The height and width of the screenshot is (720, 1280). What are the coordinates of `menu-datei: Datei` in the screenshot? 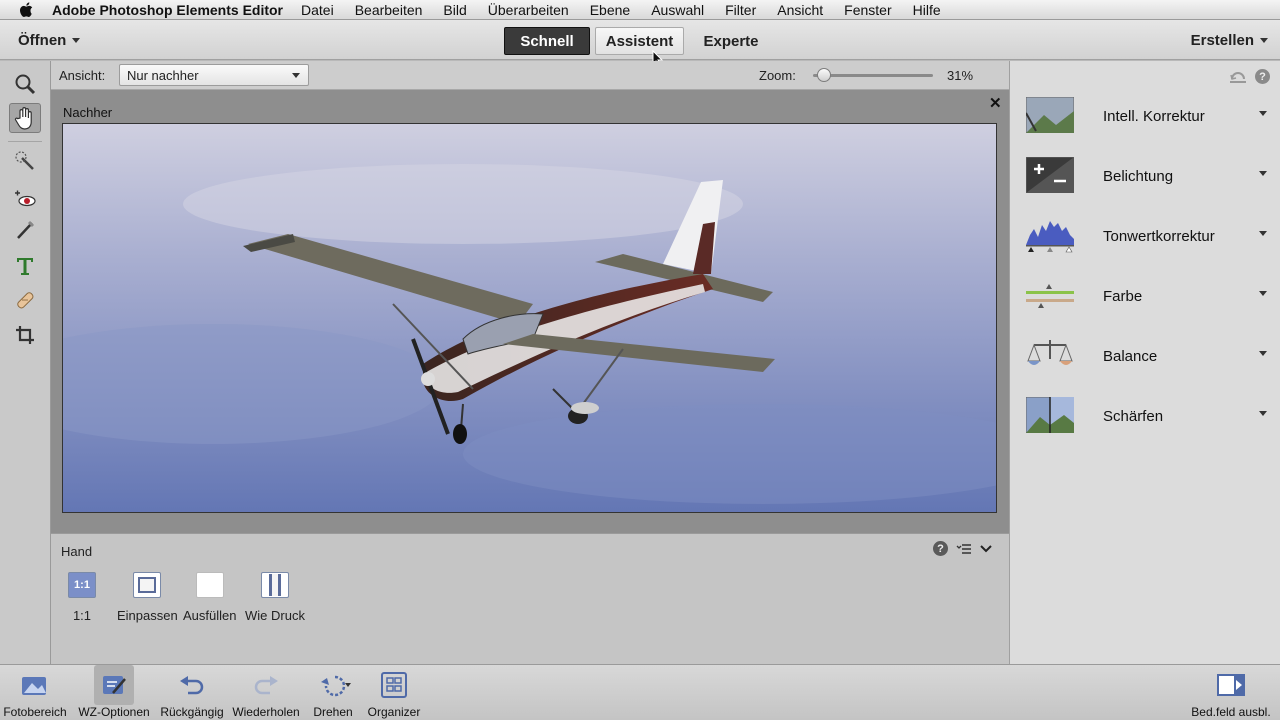 It's located at (317, 10).